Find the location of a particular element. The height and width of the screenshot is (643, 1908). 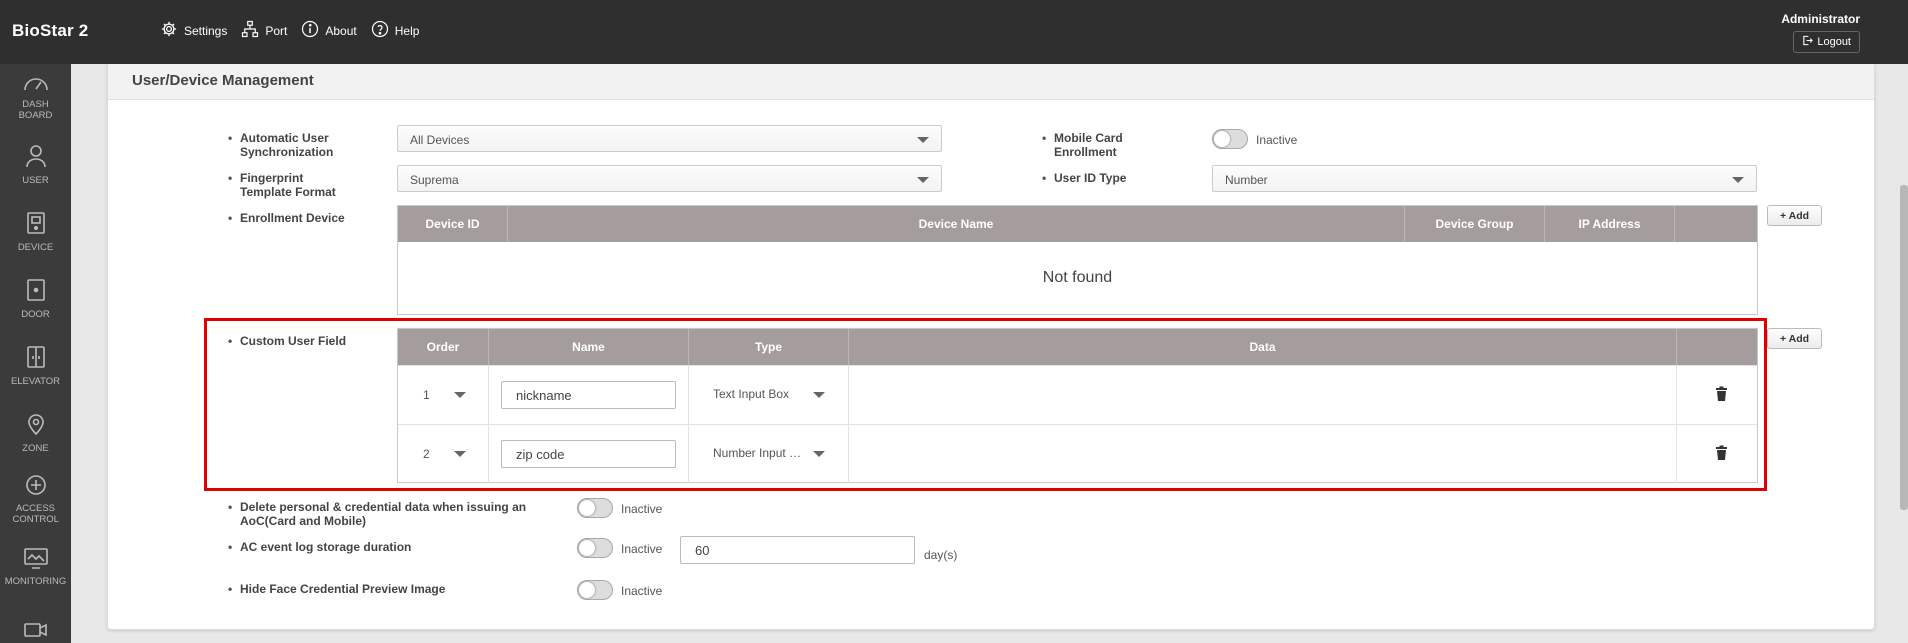

column-header: Device Name is located at coordinates (956, 224).